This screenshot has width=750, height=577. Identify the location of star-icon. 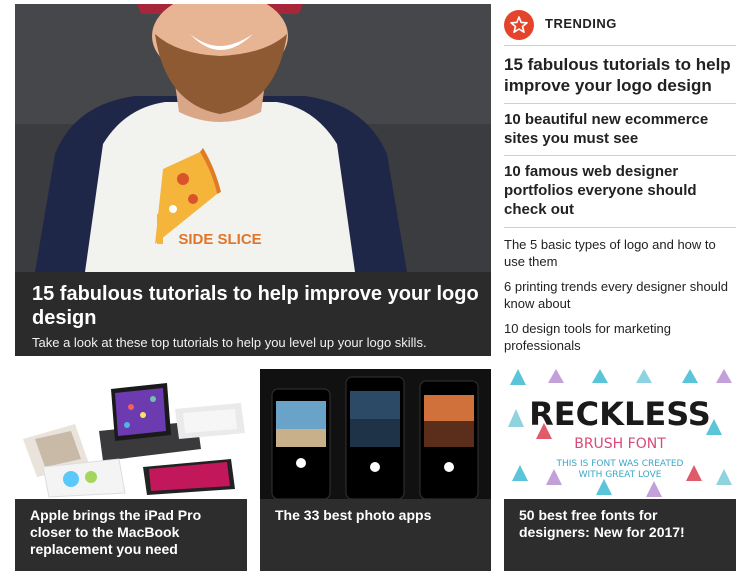
(519, 24).